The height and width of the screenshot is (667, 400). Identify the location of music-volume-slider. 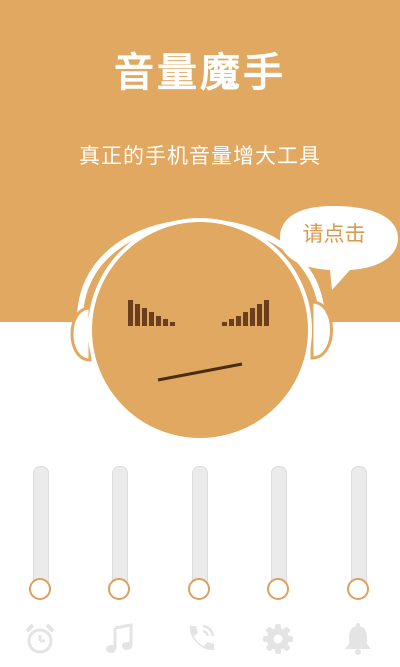
(119, 532).